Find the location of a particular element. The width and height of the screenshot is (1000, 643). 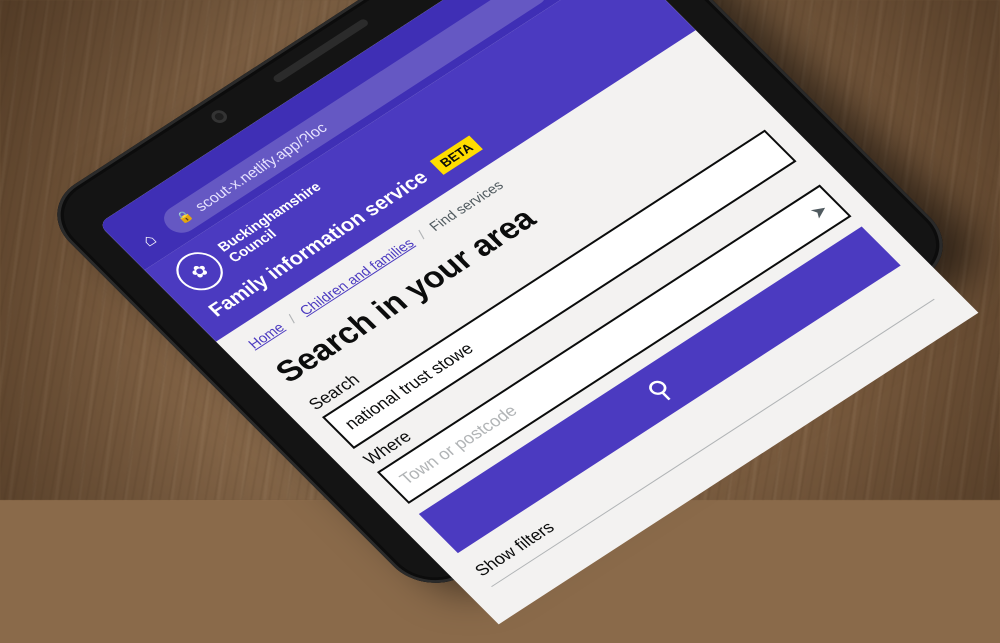

locate-me-icon: ➤ is located at coordinates (819, 210).